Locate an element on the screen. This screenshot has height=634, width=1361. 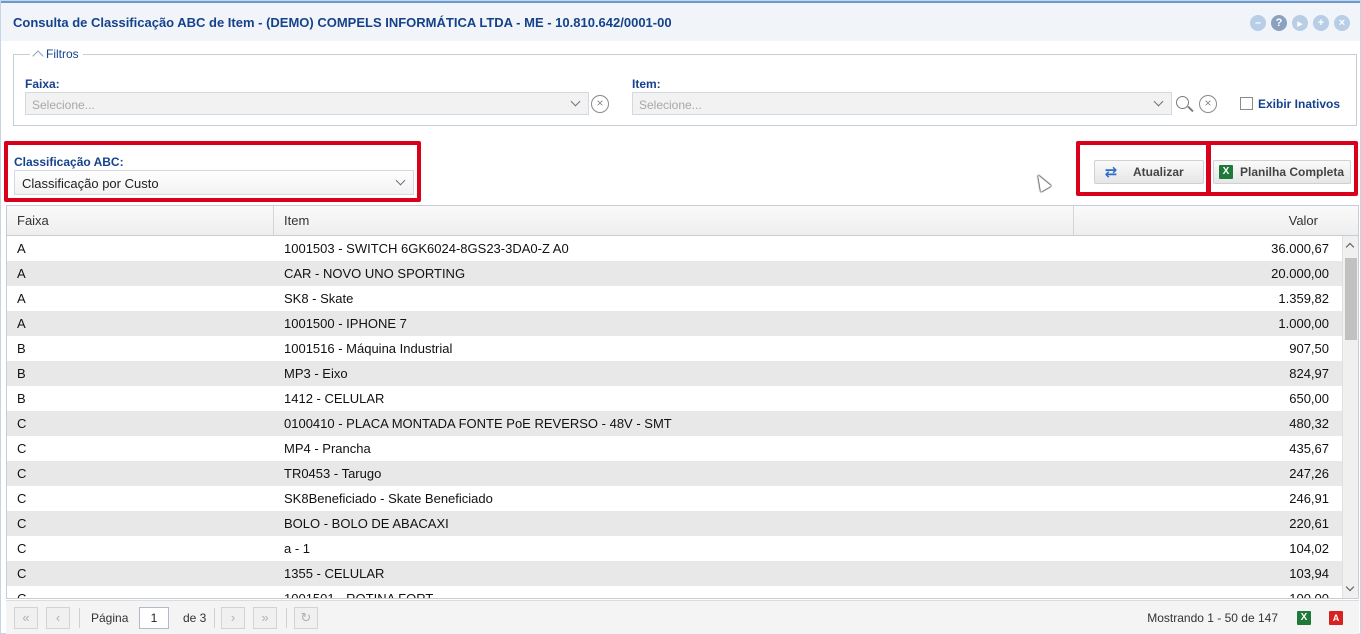
paging-status: Mostrando 1 - 50 de 147 is located at coordinates (1212, 618).